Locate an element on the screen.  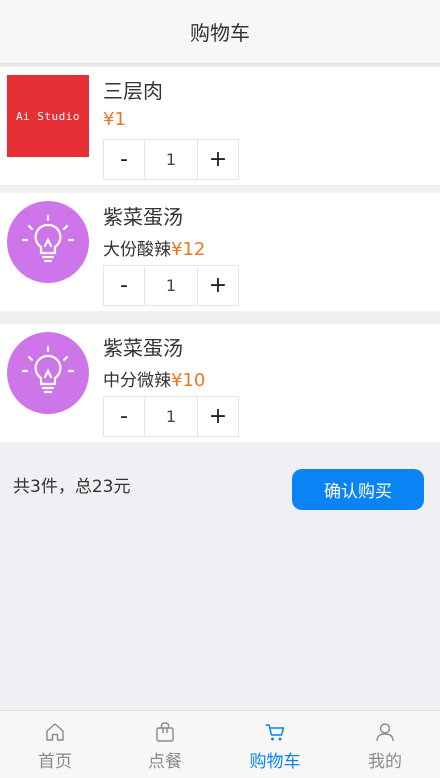
tab-home: 首页 is located at coordinates (55, 744).